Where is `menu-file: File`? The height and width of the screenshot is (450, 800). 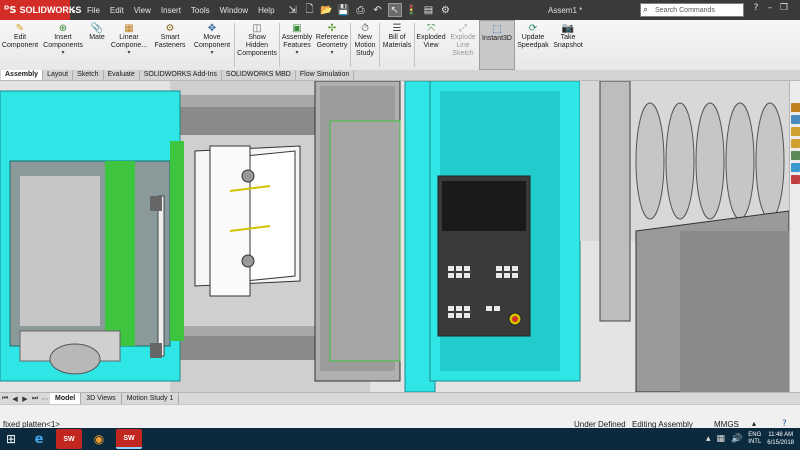 menu-file: File is located at coordinates (93, 10).